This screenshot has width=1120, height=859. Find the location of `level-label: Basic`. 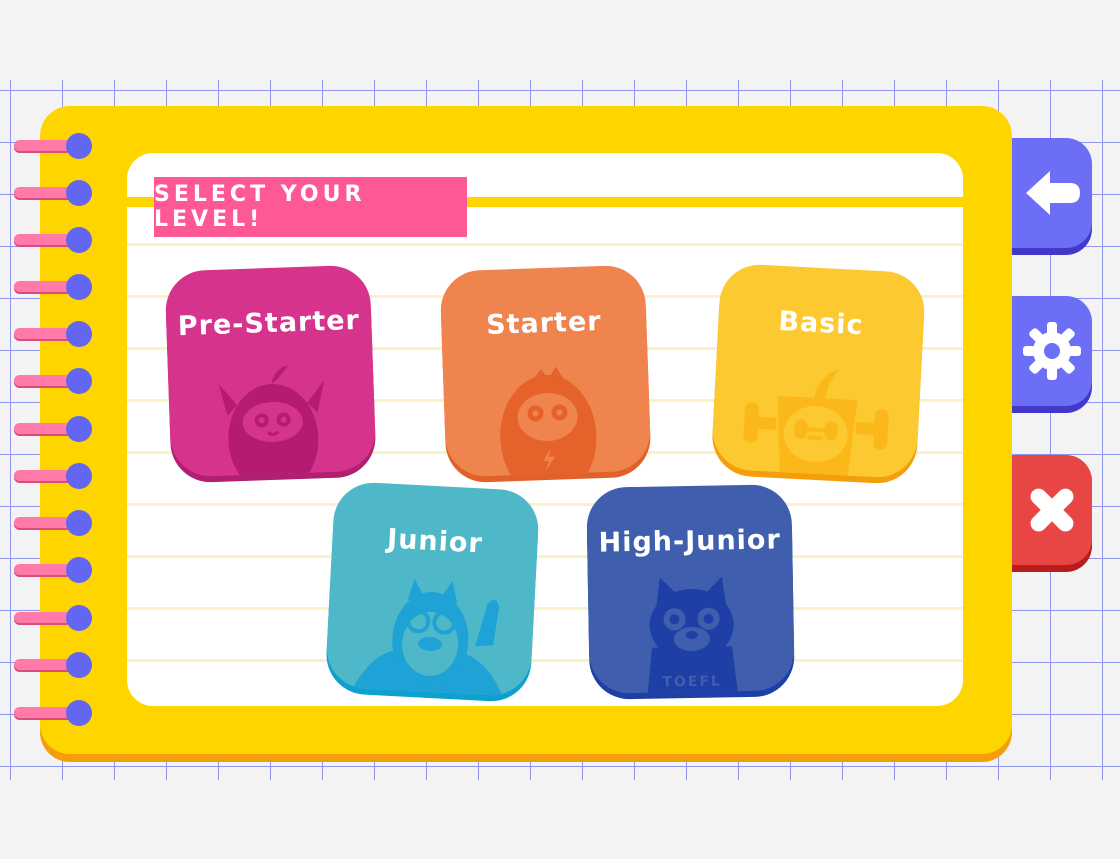

level-label: Basic is located at coordinates (821, 323).